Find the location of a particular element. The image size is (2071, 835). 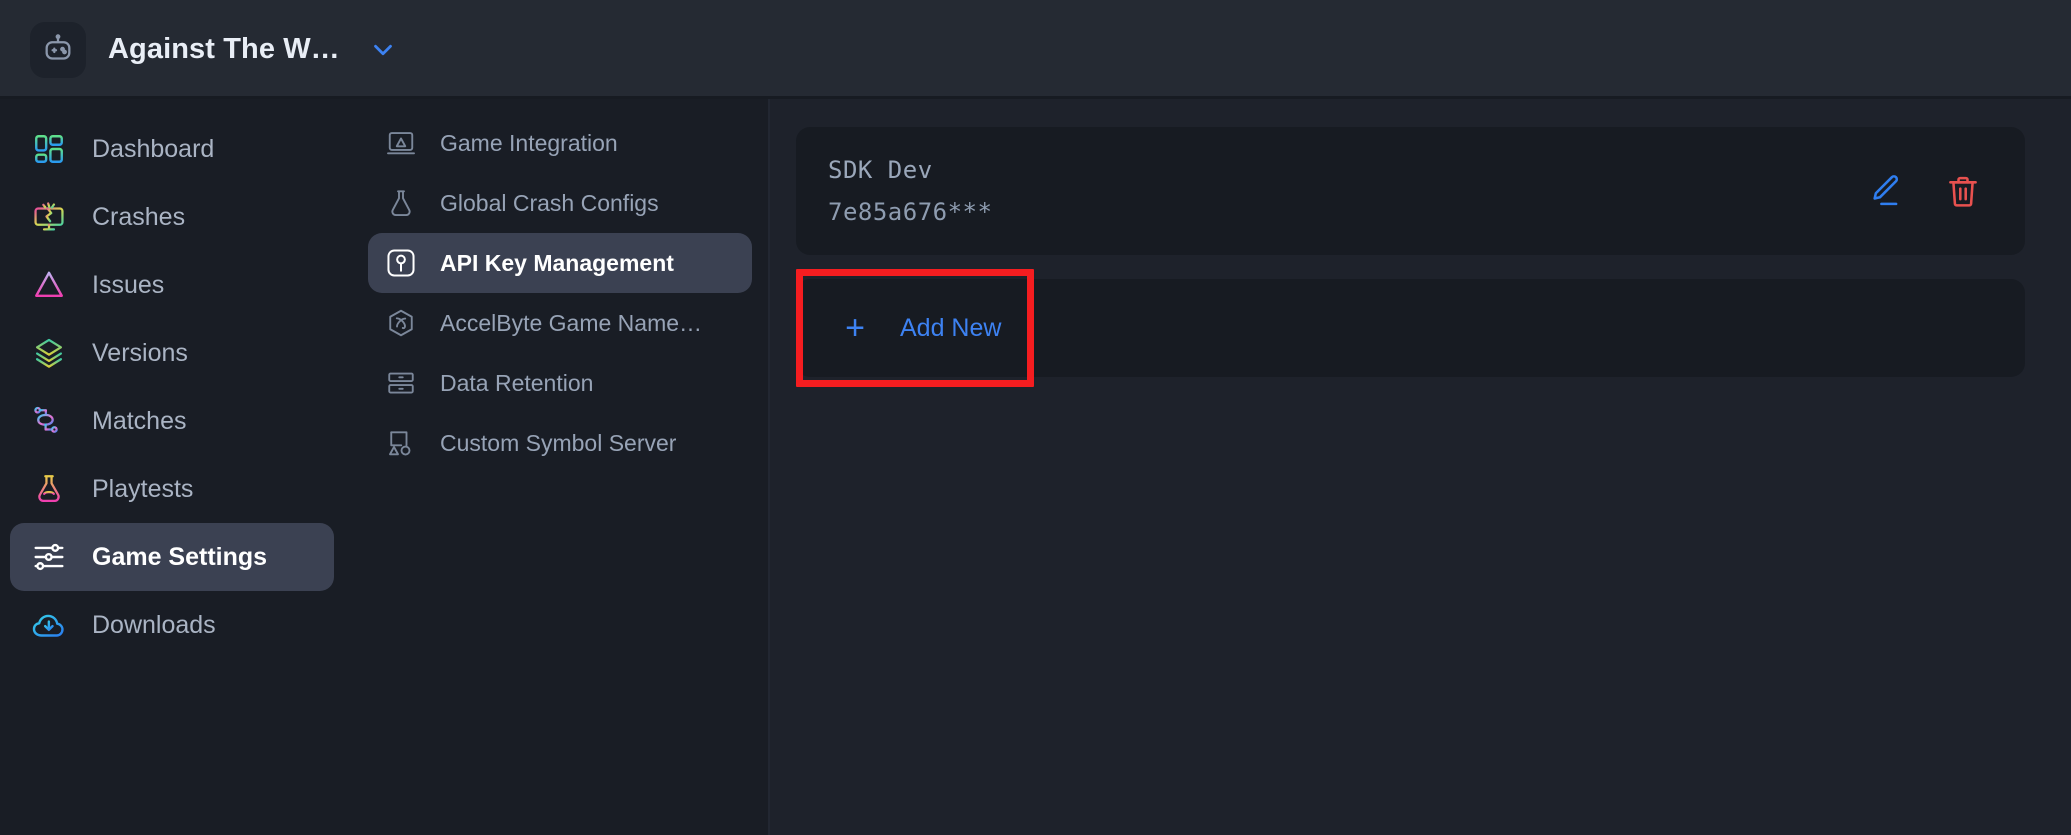

sidebar-item-label: Crashes is located at coordinates (139, 216).